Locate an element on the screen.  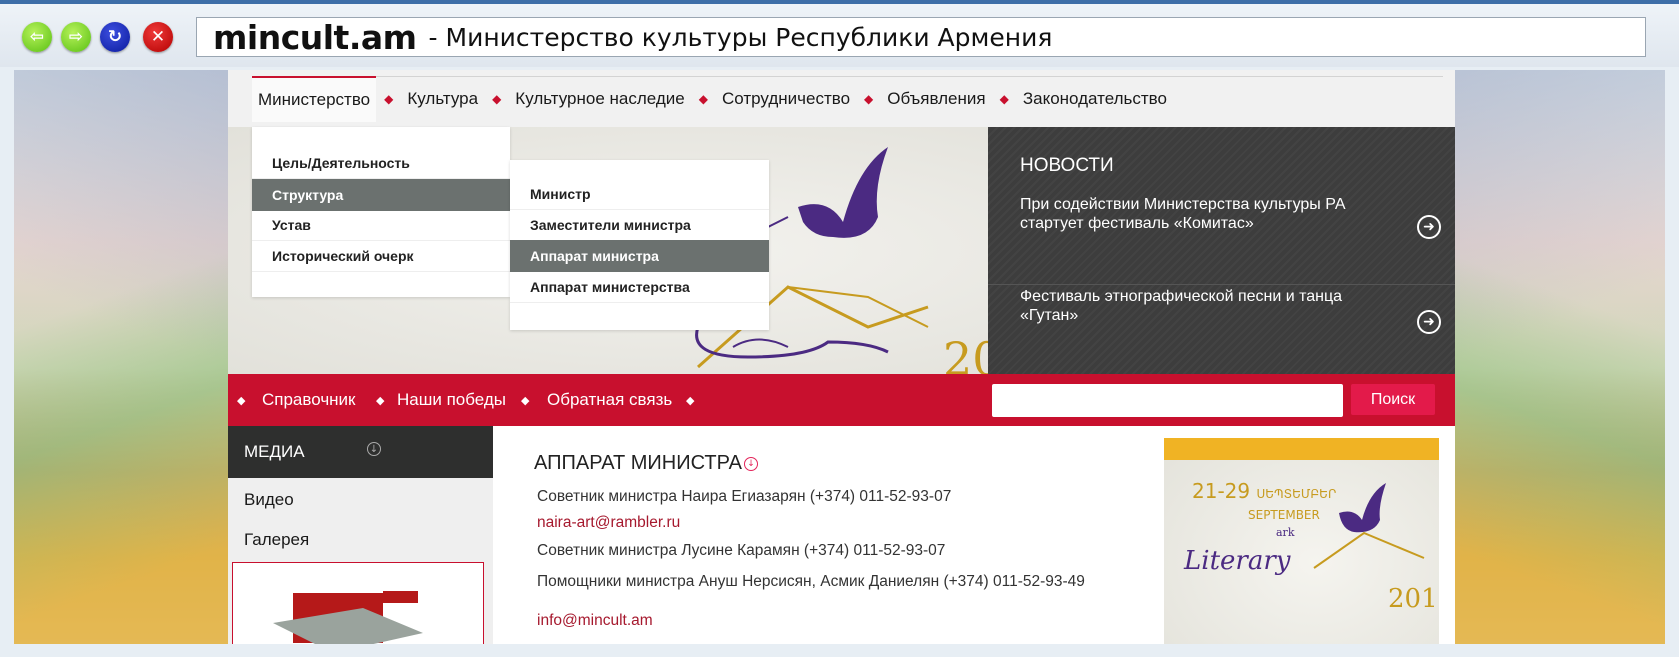
nav-heritage: Культурное наследие is located at coordinates (599, 99).